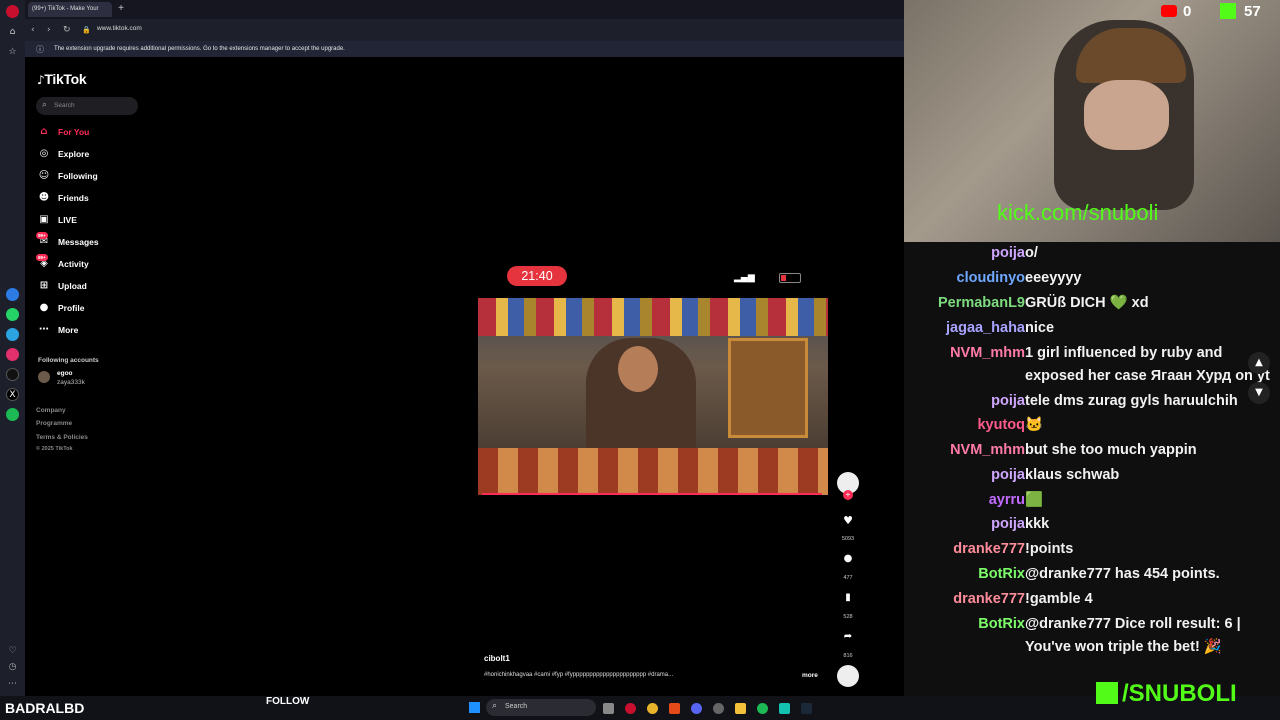  What do you see at coordinates (44, 219) in the screenshot?
I see `live-icon: ▣` at bounding box center [44, 219].